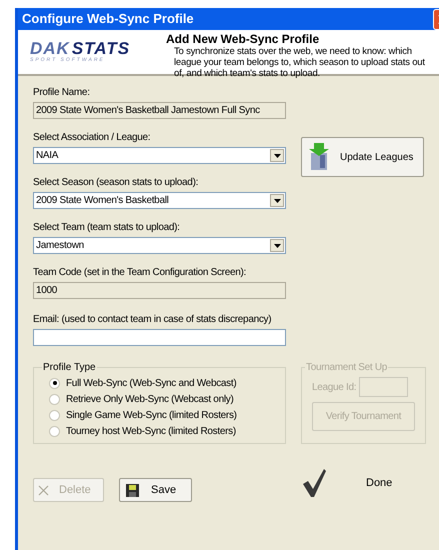 The width and height of the screenshot is (439, 550). Describe the element at coordinates (319, 157) in the screenshot. I see `computer-download-icon` at that location.